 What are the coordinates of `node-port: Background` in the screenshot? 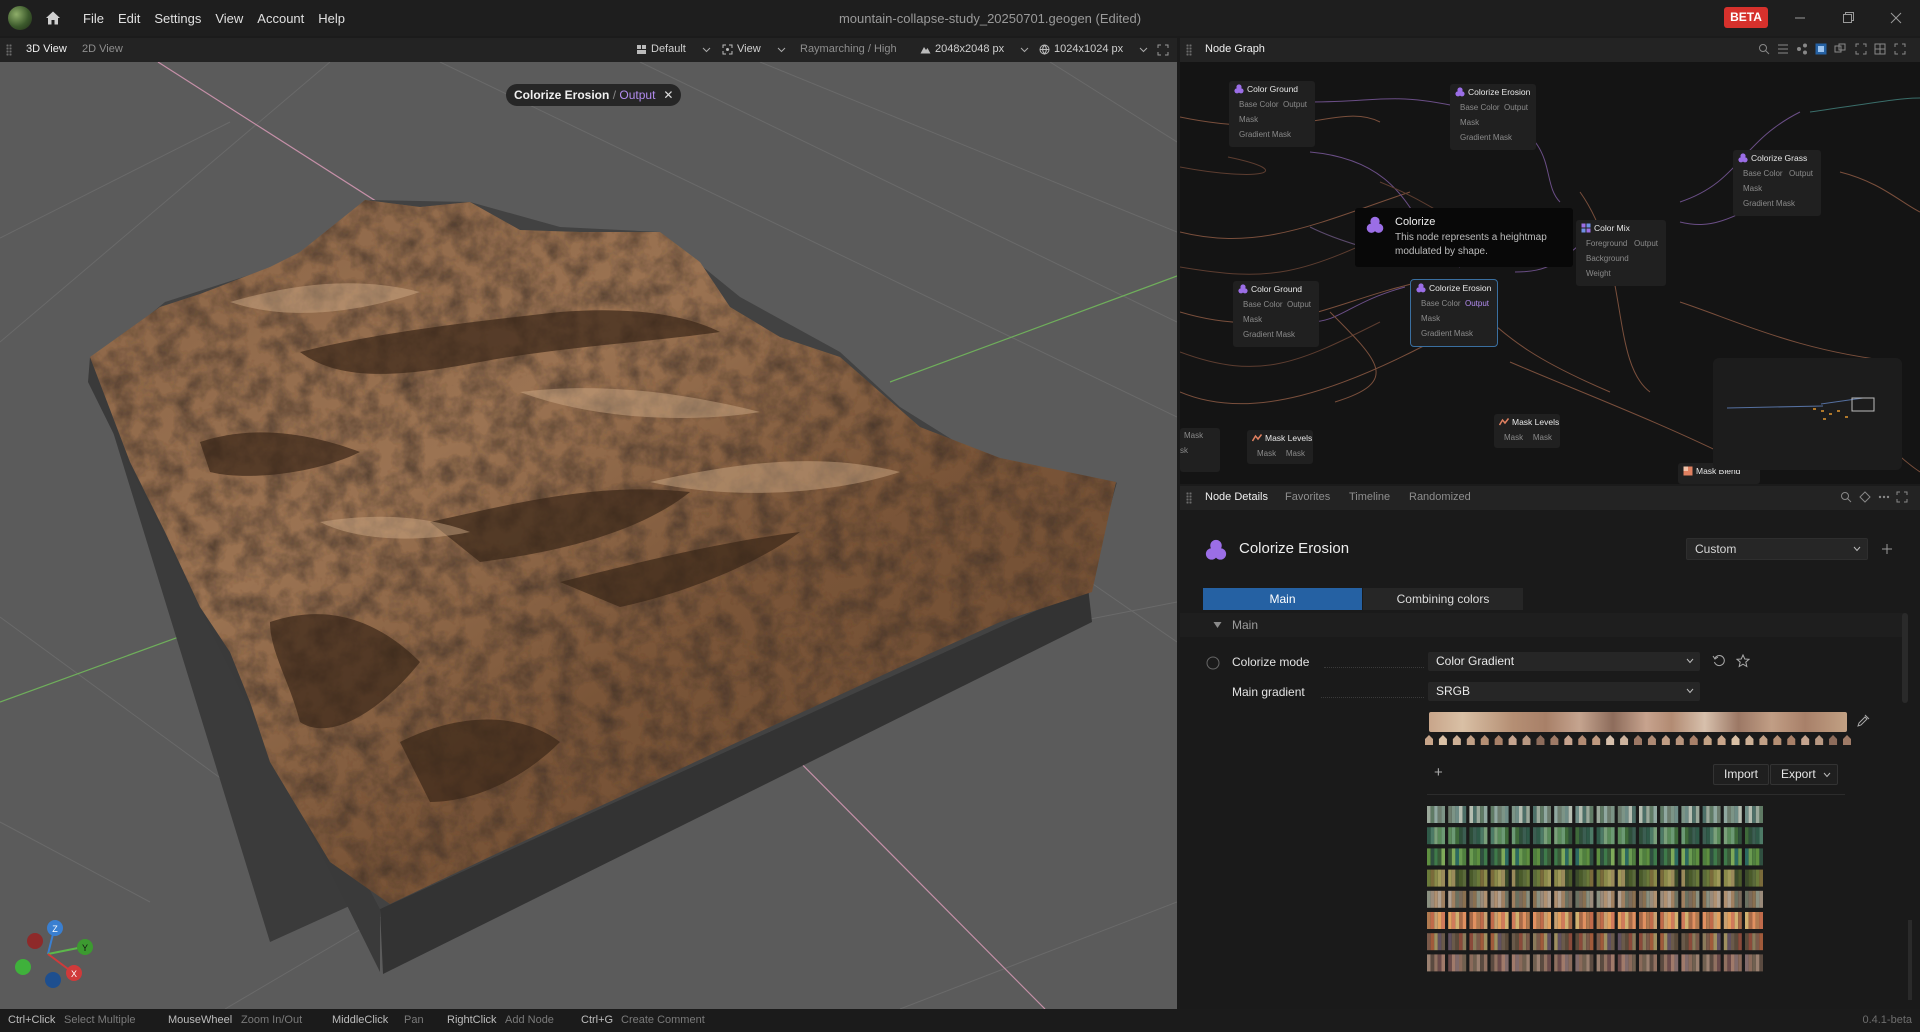 It's located at (1621, 258).